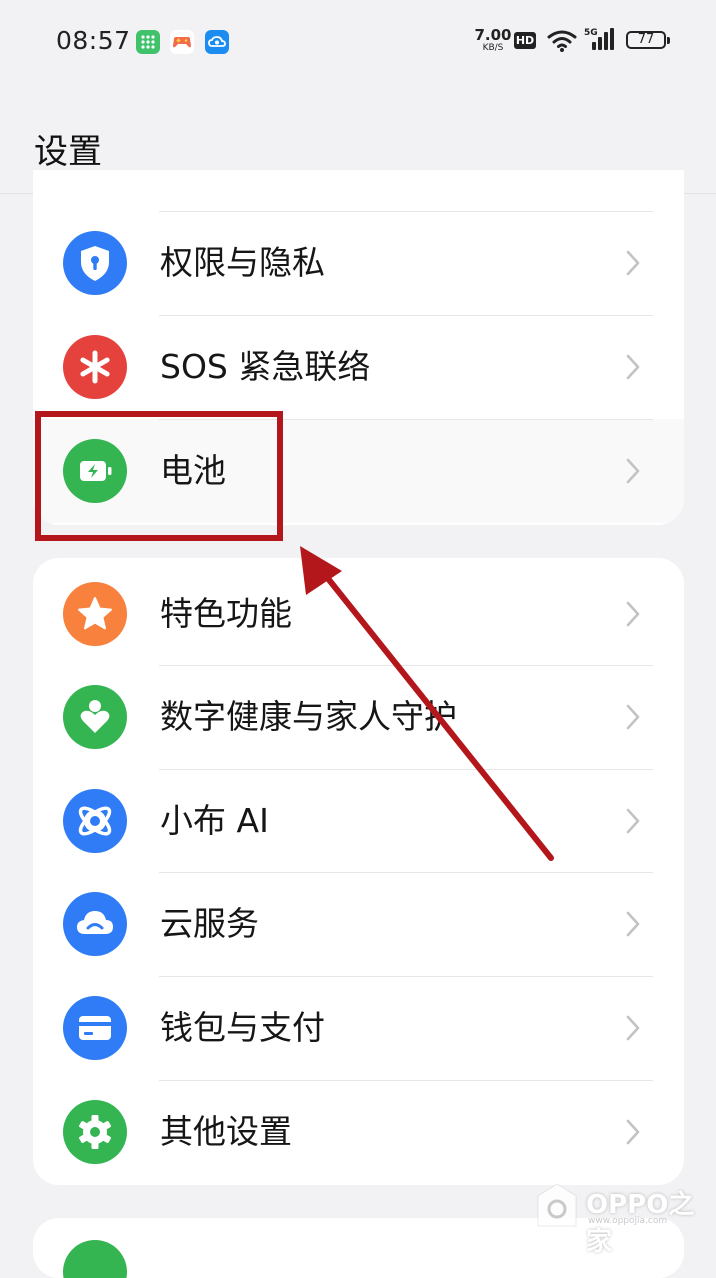 The height and width of the screenshot is (1278, 716). I want to click on annotation-arrow, so click(427, 703).